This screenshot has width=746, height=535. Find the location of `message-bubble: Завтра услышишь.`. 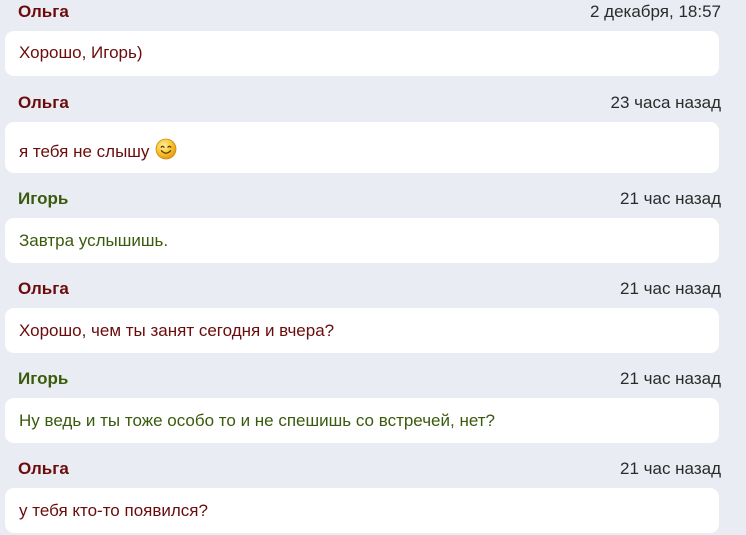

message-bubble: Завтра услышишь. is located at coordinates (362, 240).